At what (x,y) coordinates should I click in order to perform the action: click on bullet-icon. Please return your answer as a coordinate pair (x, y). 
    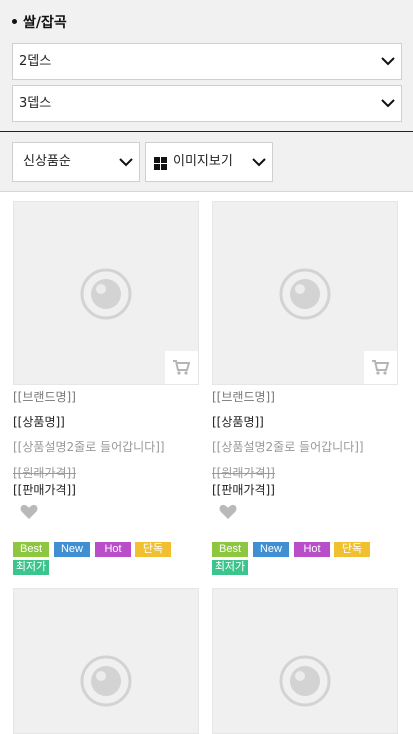
    Looking at the image, I should click on (14, 21).